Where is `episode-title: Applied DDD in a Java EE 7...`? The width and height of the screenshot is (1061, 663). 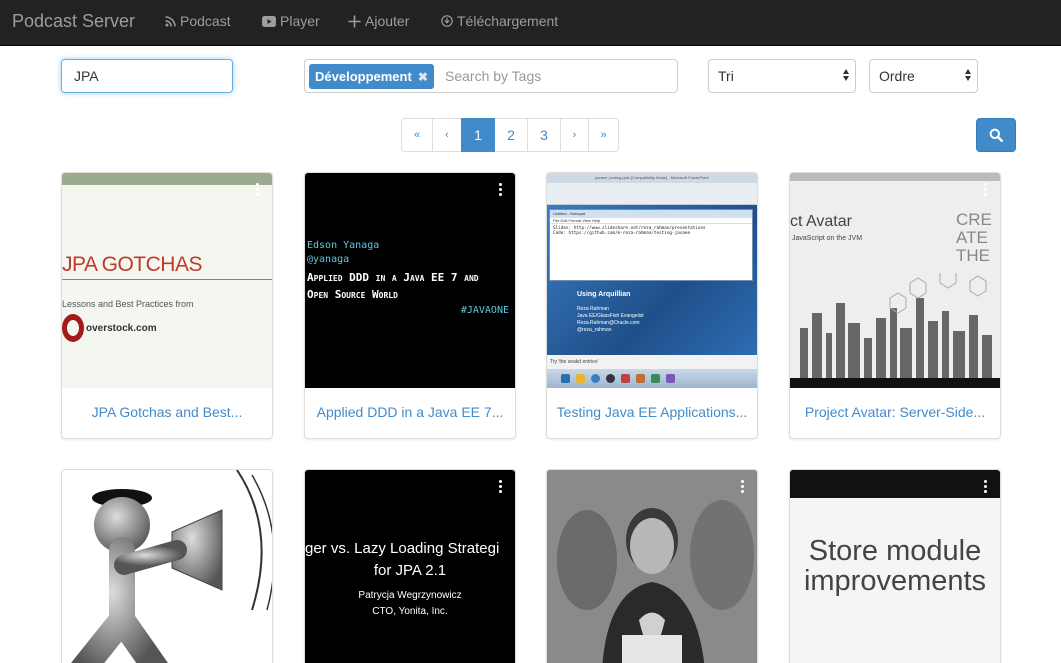 episode-title: Applied DDD in a Java EE 7... is located at coordinates (410, 412).